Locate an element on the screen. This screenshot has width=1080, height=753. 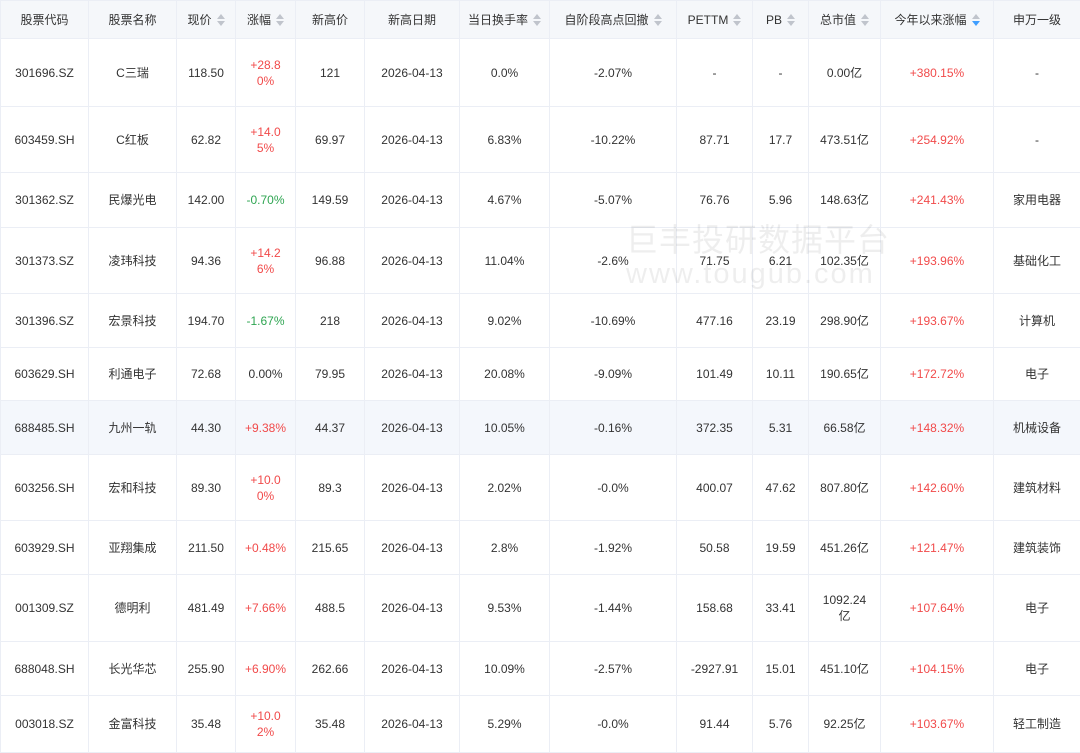
turnover-cell: 4.67% is located at coordinates (504, 200).